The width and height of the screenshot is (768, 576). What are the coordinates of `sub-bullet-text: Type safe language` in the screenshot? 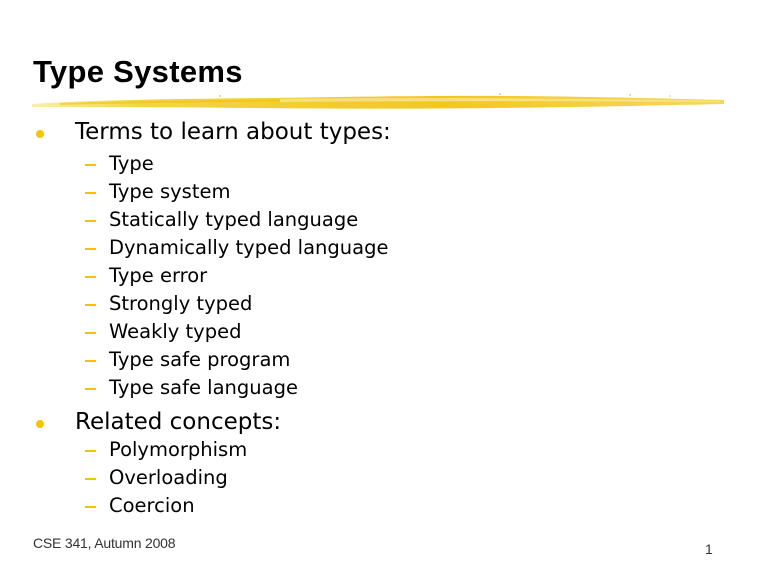 It's located at (203, 387).